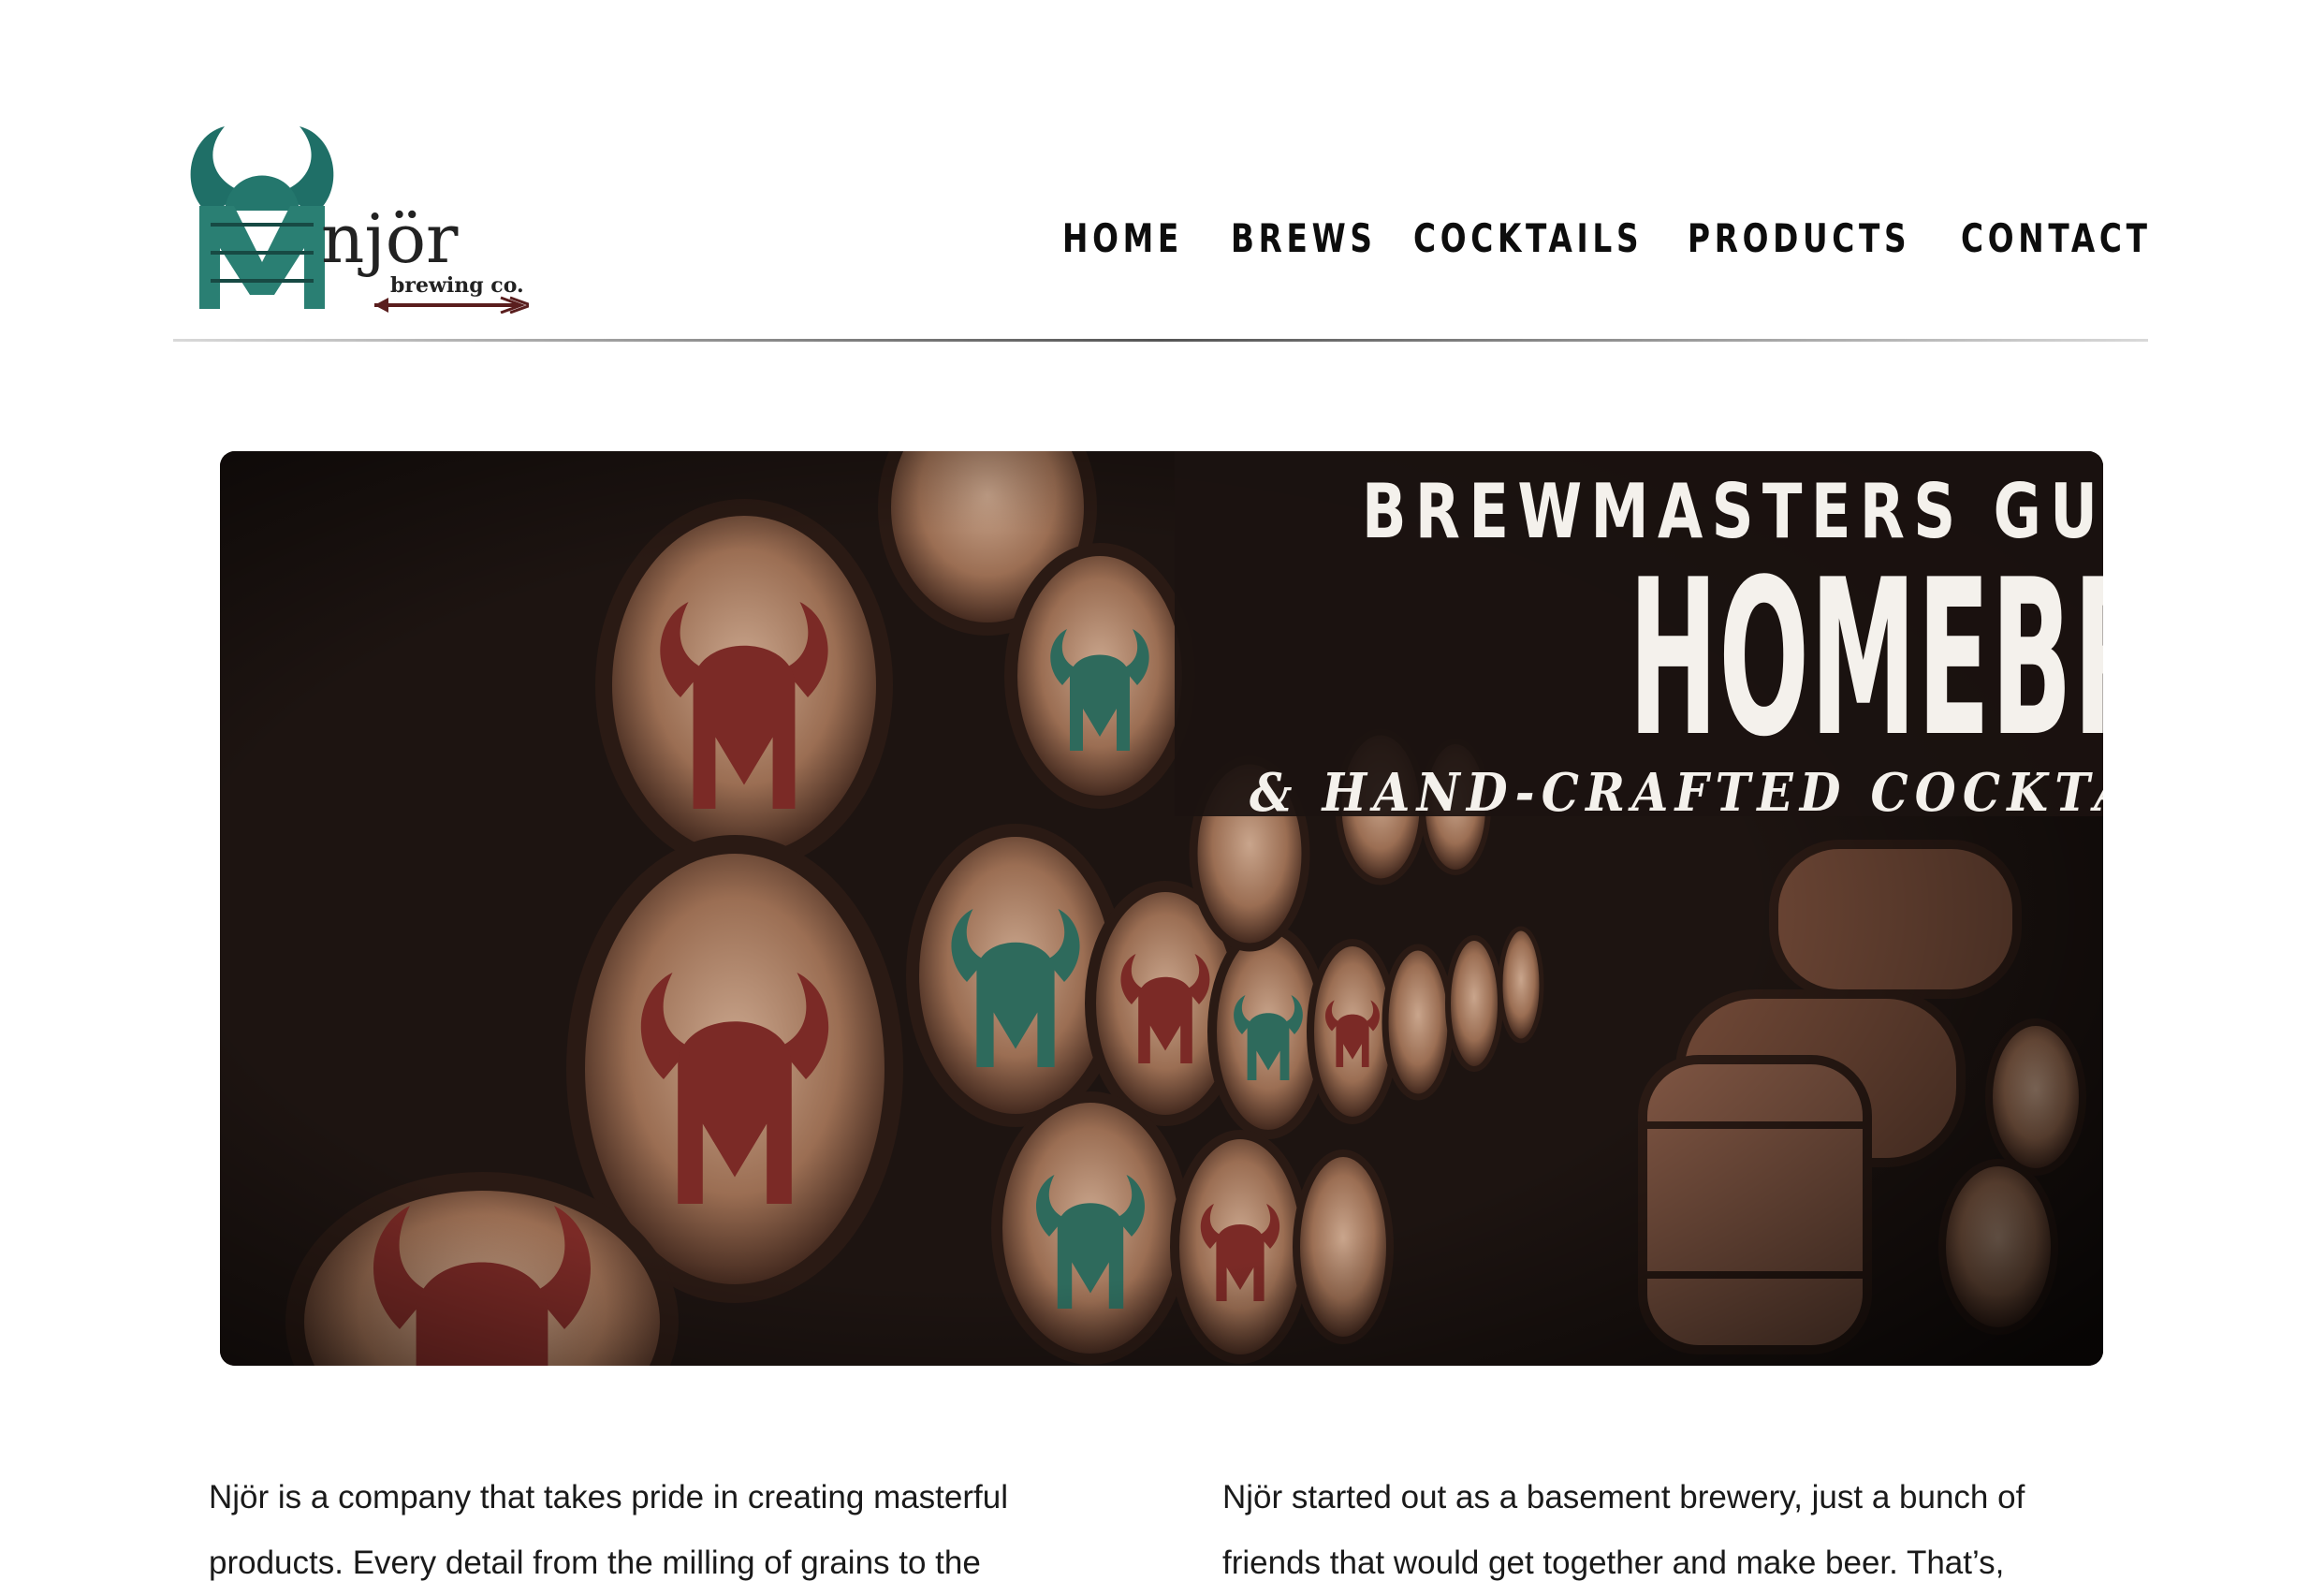  What do you see at coordinates (1304, 238) in the screenshot?
I see `nav-item-brews: BREWS` at bounding box center [1304, 238].